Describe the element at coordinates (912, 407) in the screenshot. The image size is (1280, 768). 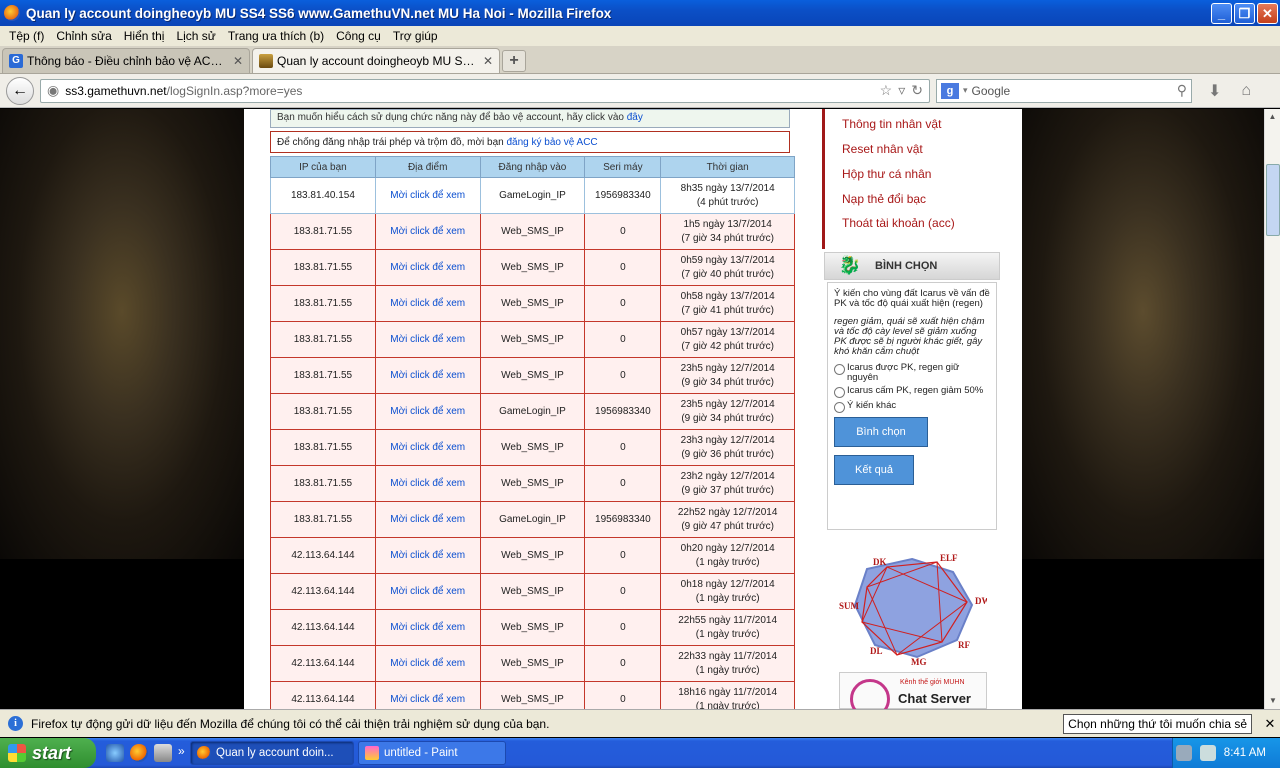
I see `vote-option-3: Ý kiến khác` at that location.